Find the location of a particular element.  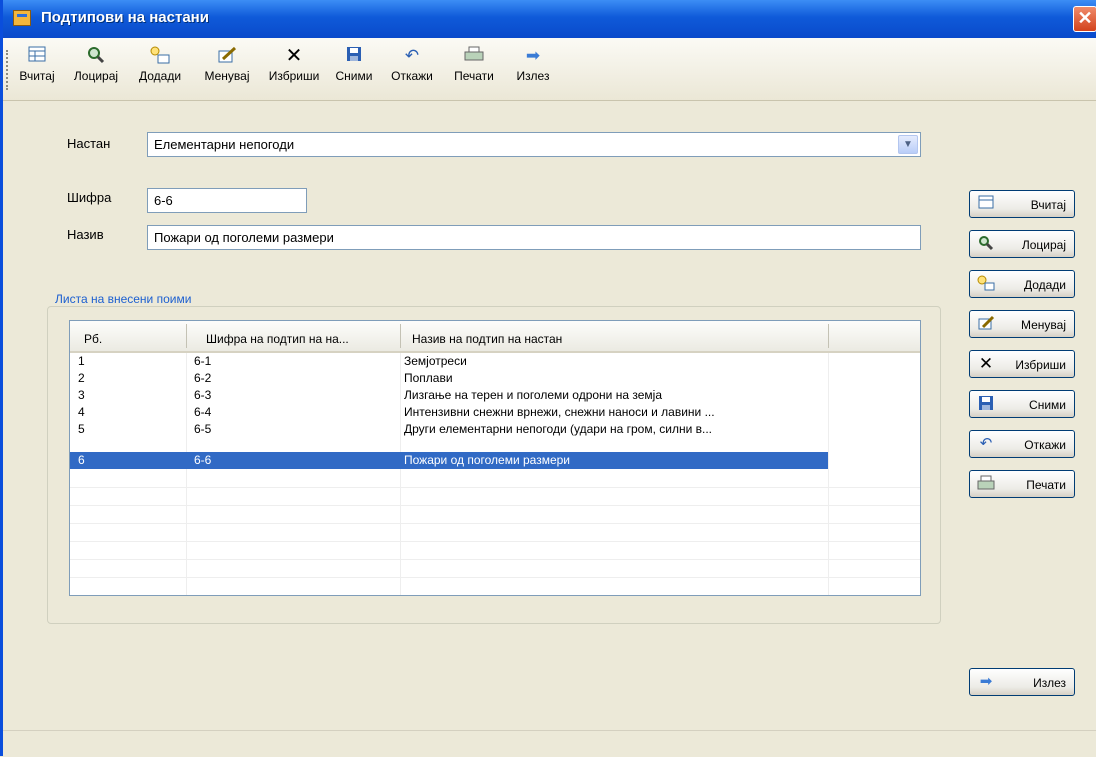

save-icon is located at coordinates (986, 404).